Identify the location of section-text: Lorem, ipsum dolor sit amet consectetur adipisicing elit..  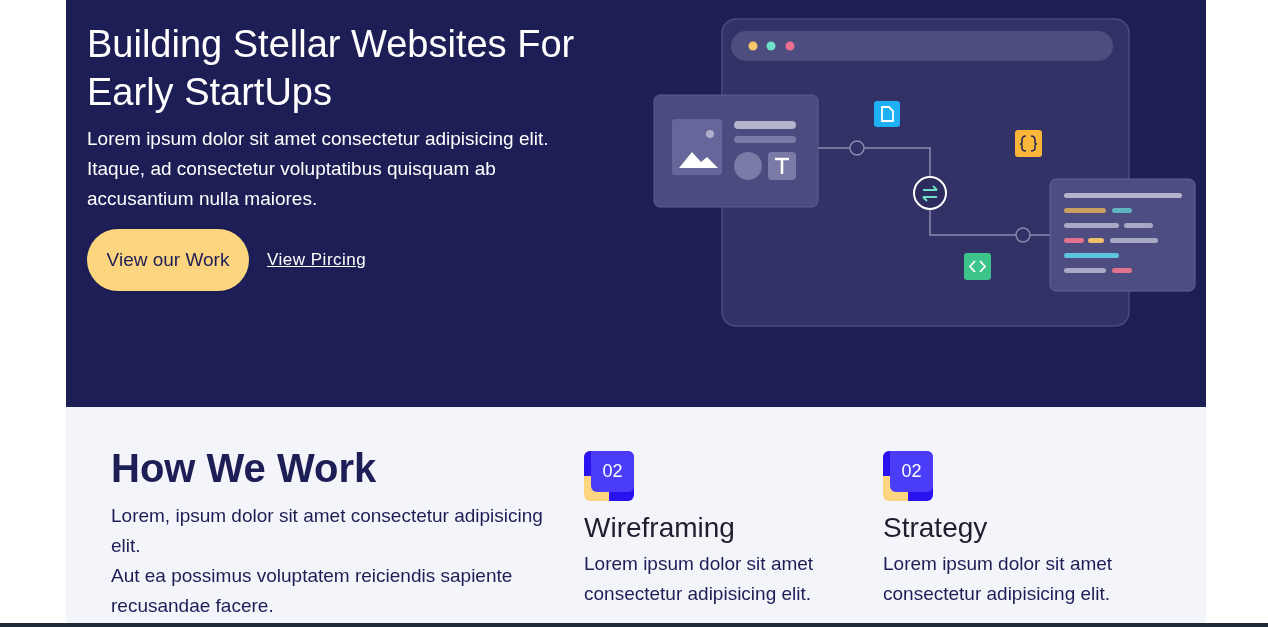
(327, 531).